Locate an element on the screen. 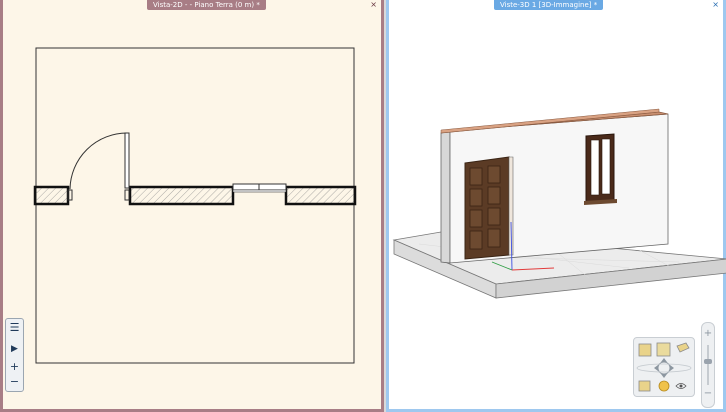 Image resolution: width=726 pixels, height=412 pixels. top-view-icon is located at coordinates (645, 350).